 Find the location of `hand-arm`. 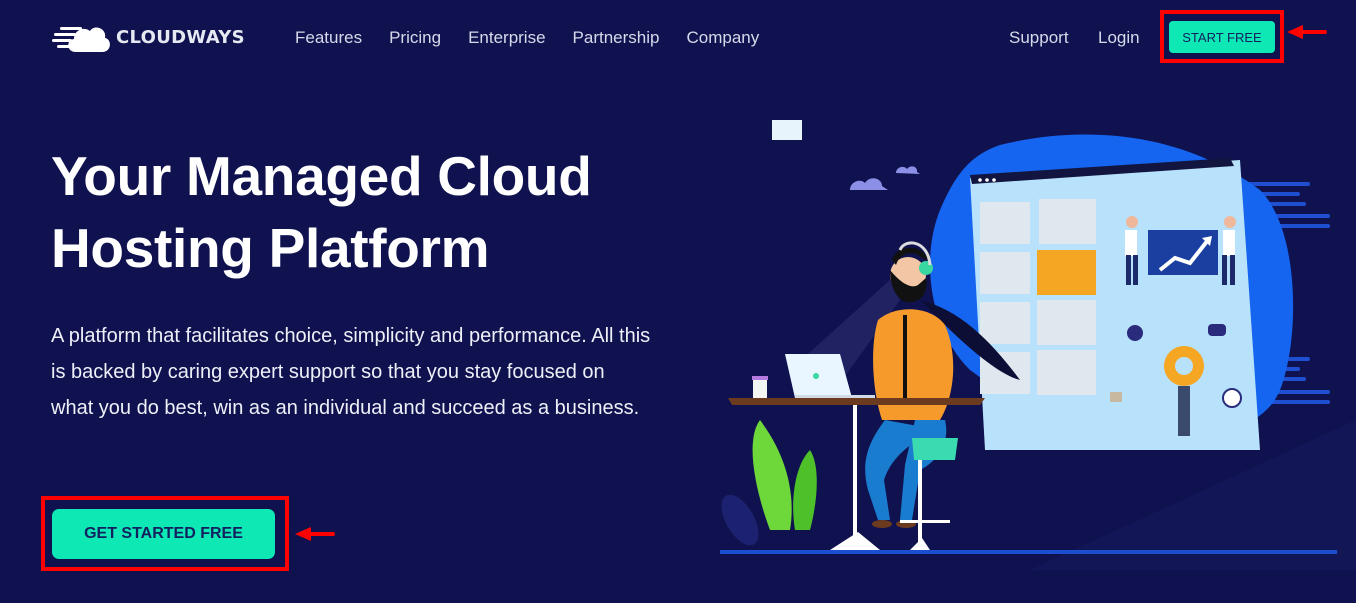

hand-arm is located at coordinates (1184, 411).